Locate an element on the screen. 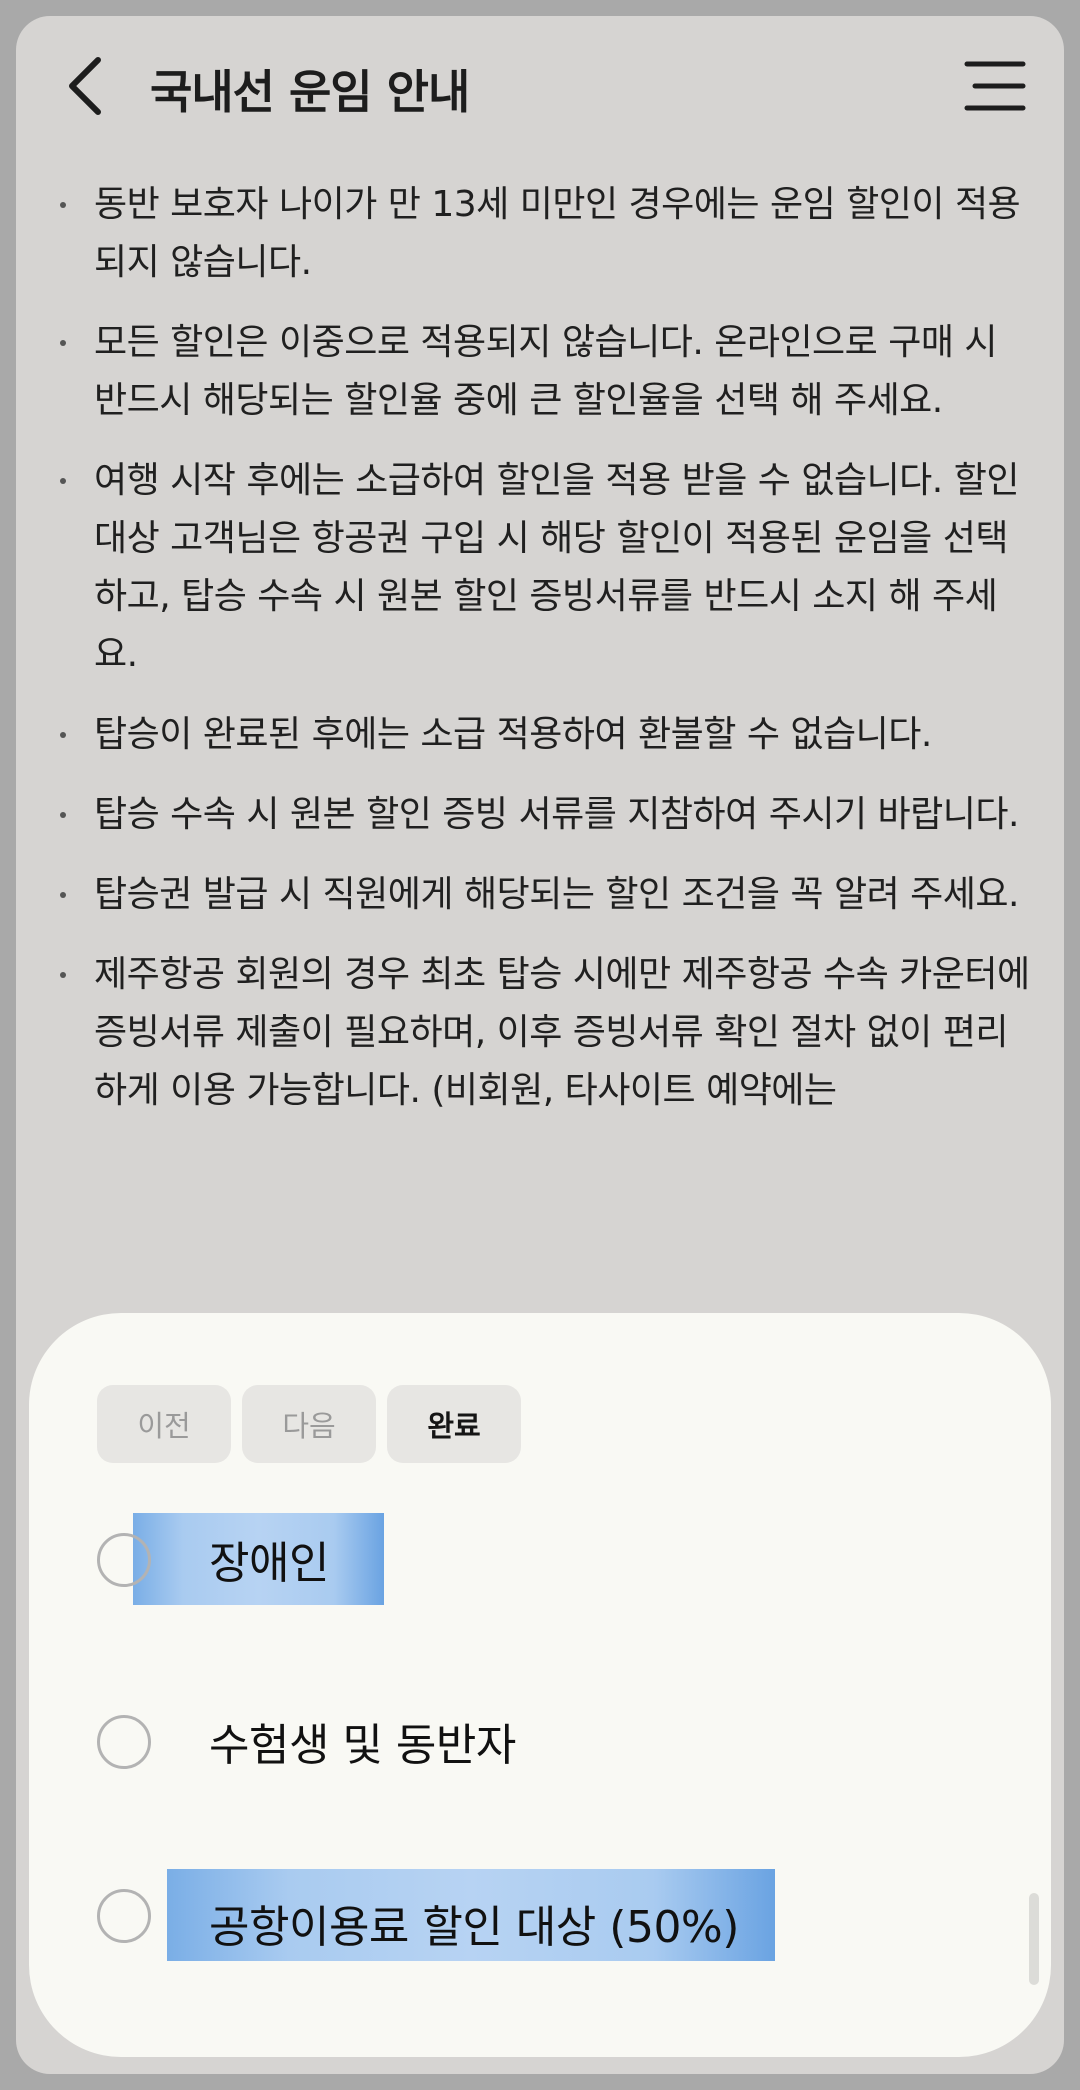  option-label: 수험생 및 동반자 is located at coordinates (362, 1745).